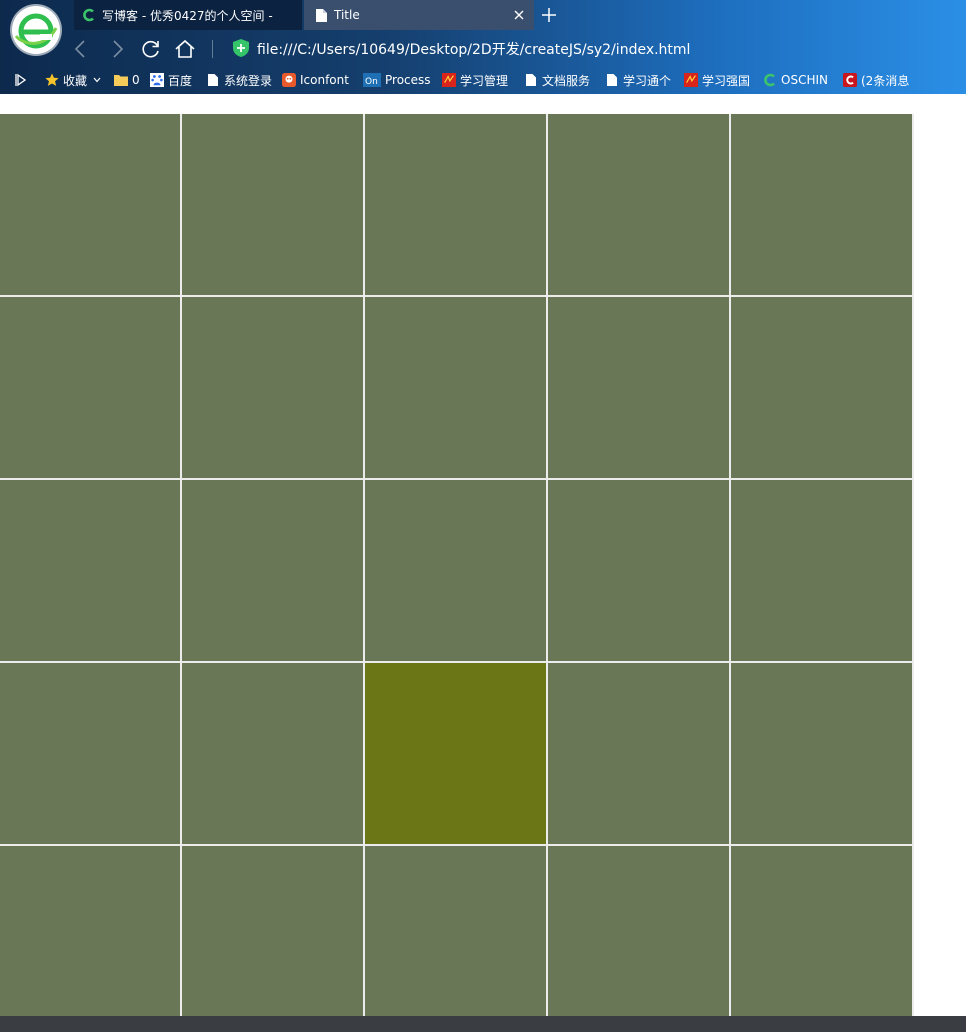 The width and height of the screenshot is (966, 1032). What do you see at coordinates (319, 80) in the screenshot?
I see `bookmark-iconfont: Iconfont` at bounding box center [319, 80].